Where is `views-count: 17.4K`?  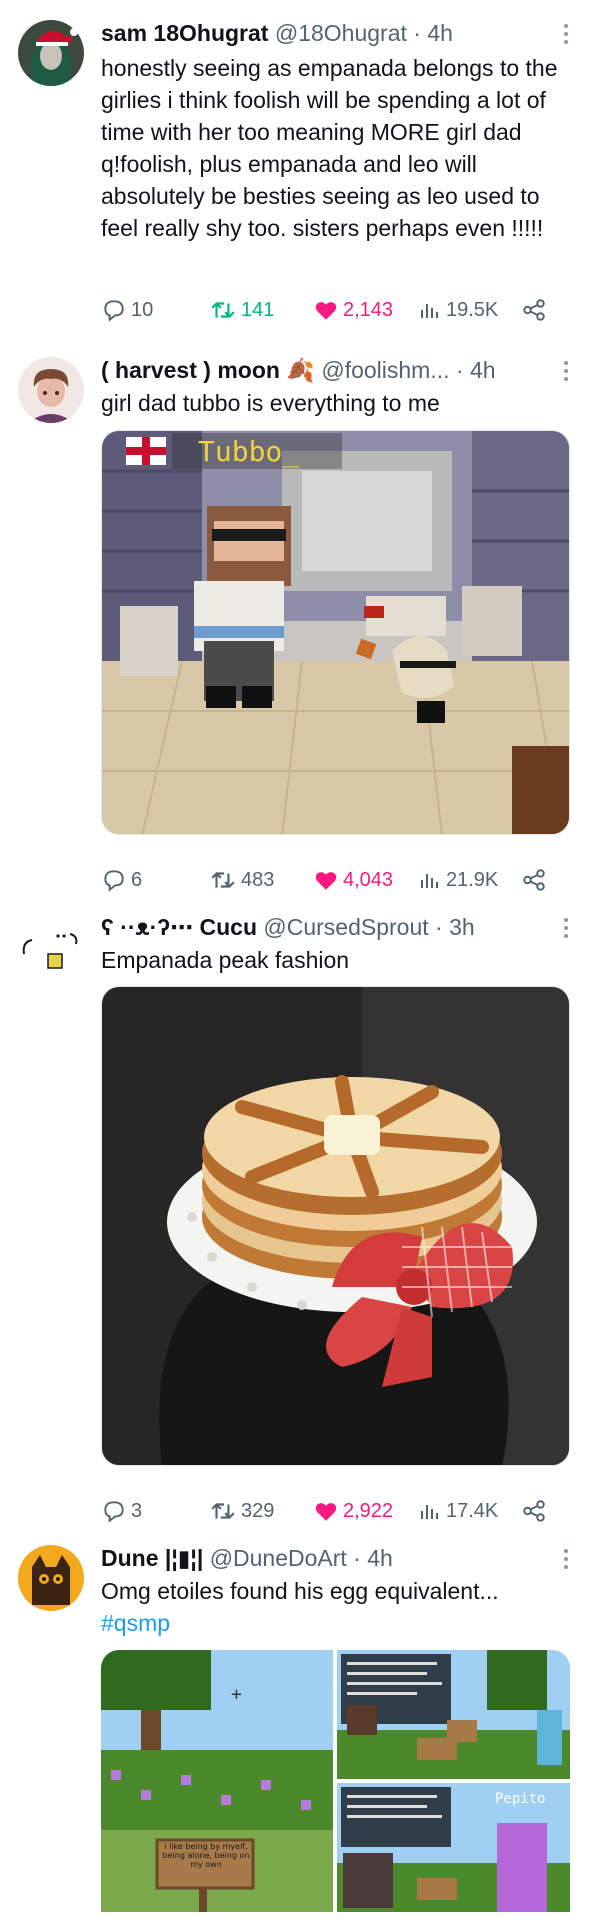 views-count: 17.4K is located at coordinates (472, 1511).